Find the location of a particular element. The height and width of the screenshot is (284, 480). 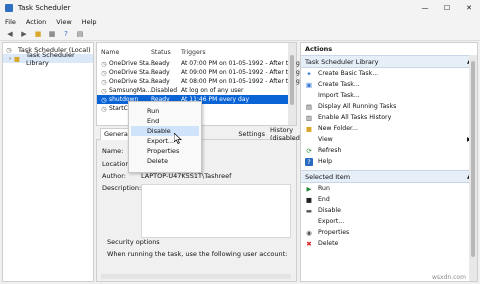

app-icon is located at coordinates (9, 8).